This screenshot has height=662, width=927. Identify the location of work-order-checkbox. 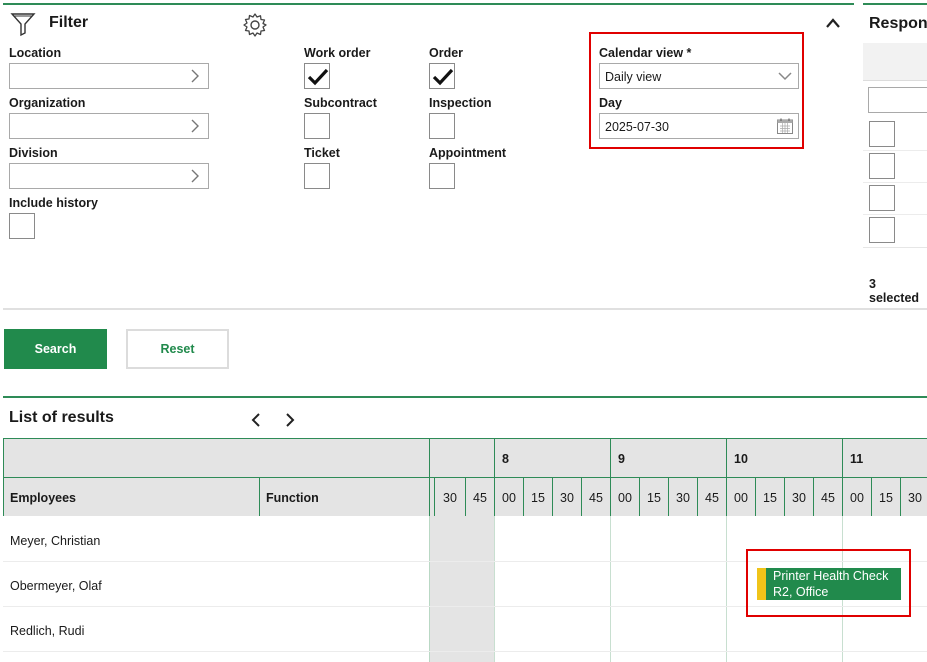
(317, 76).